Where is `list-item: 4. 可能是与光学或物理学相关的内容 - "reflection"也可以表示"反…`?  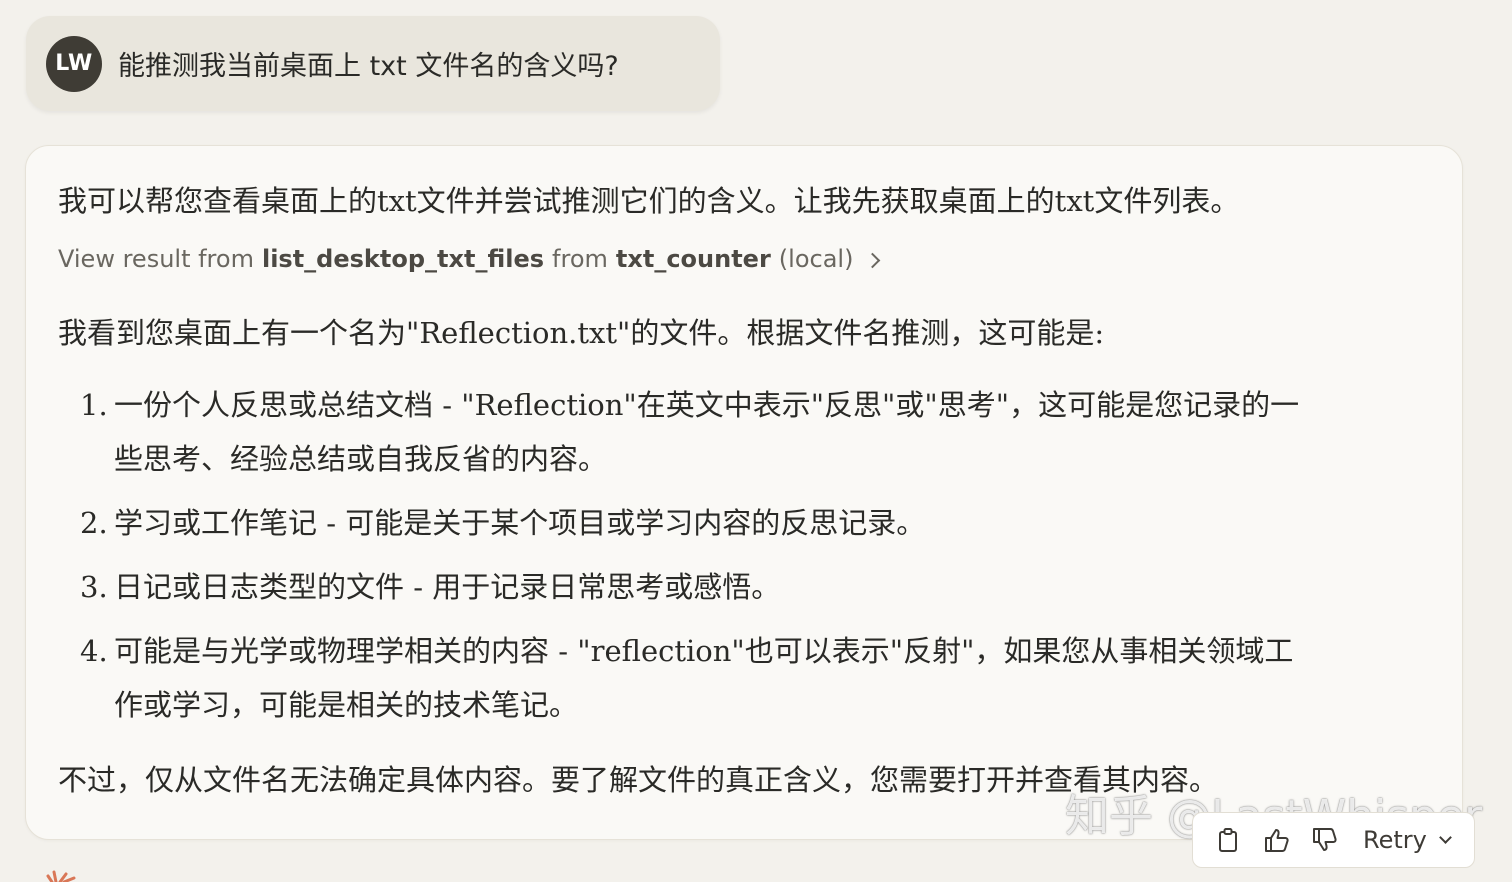
list-item: 4. 可能是与光学或物理学相关的内容 - "reflection"也可以表示"反… is located at coordinates (728, 678).